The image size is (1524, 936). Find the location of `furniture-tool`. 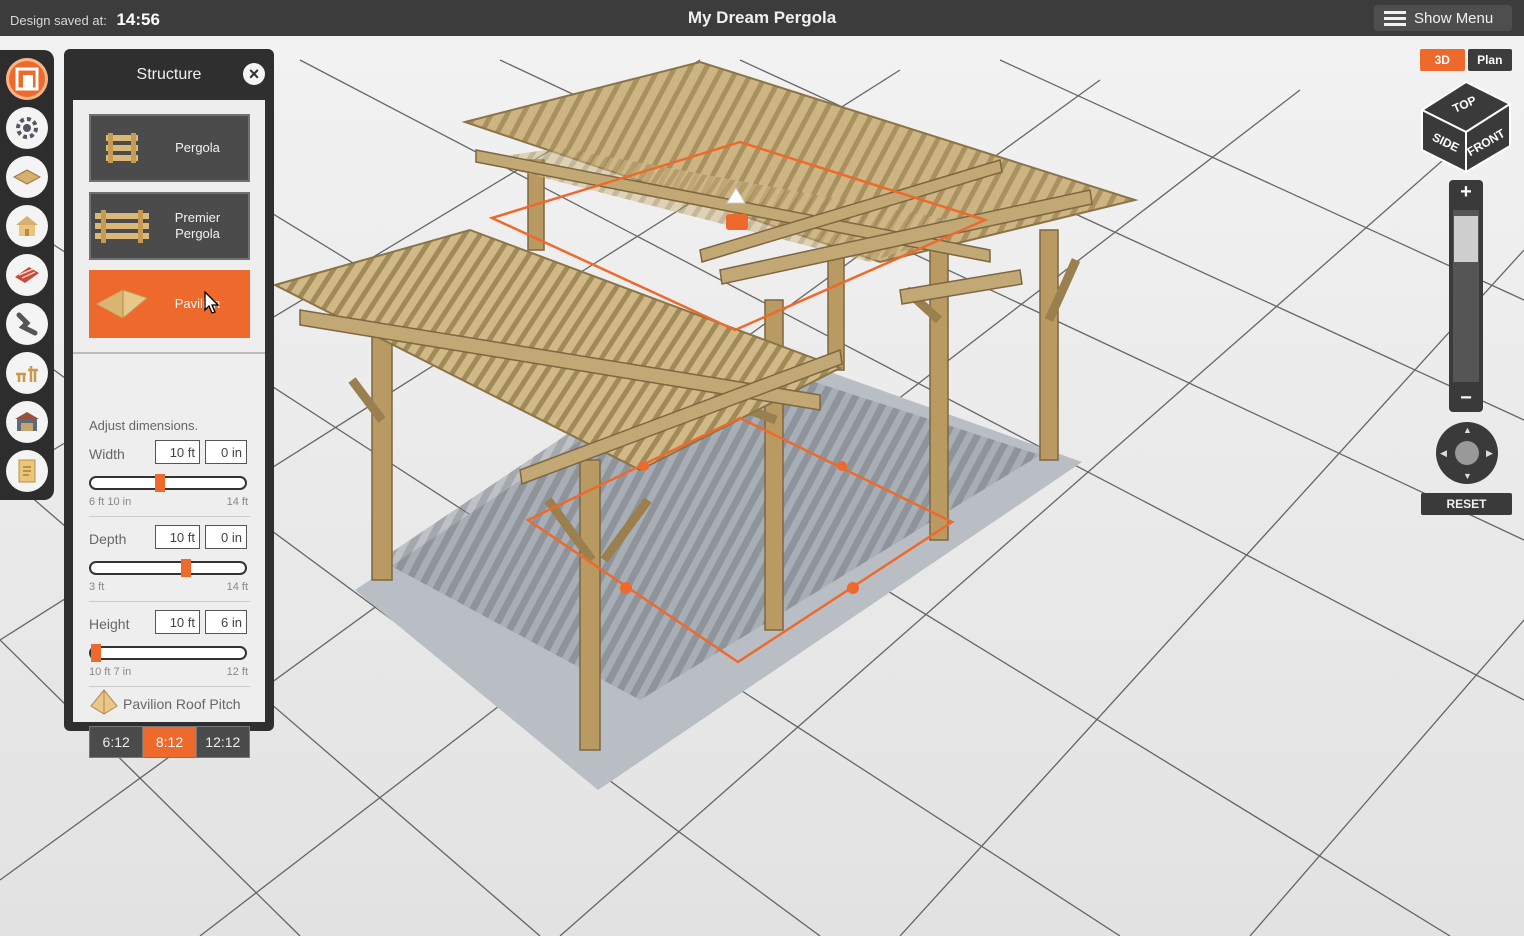

furniture-tool is located at coordinates (27, 373).